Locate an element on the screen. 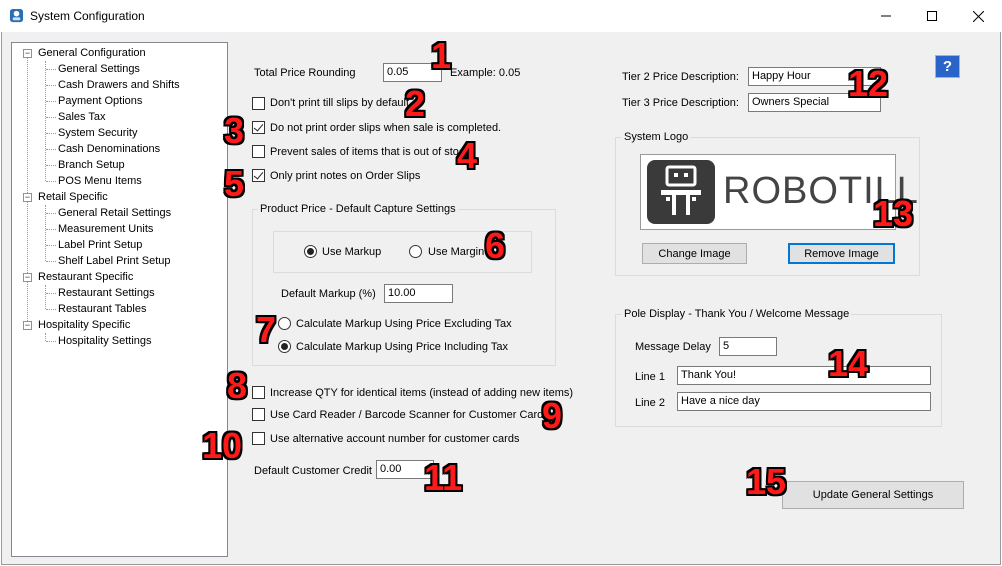  use-markup-label: Use Markup is located at coordinates (352, 252).